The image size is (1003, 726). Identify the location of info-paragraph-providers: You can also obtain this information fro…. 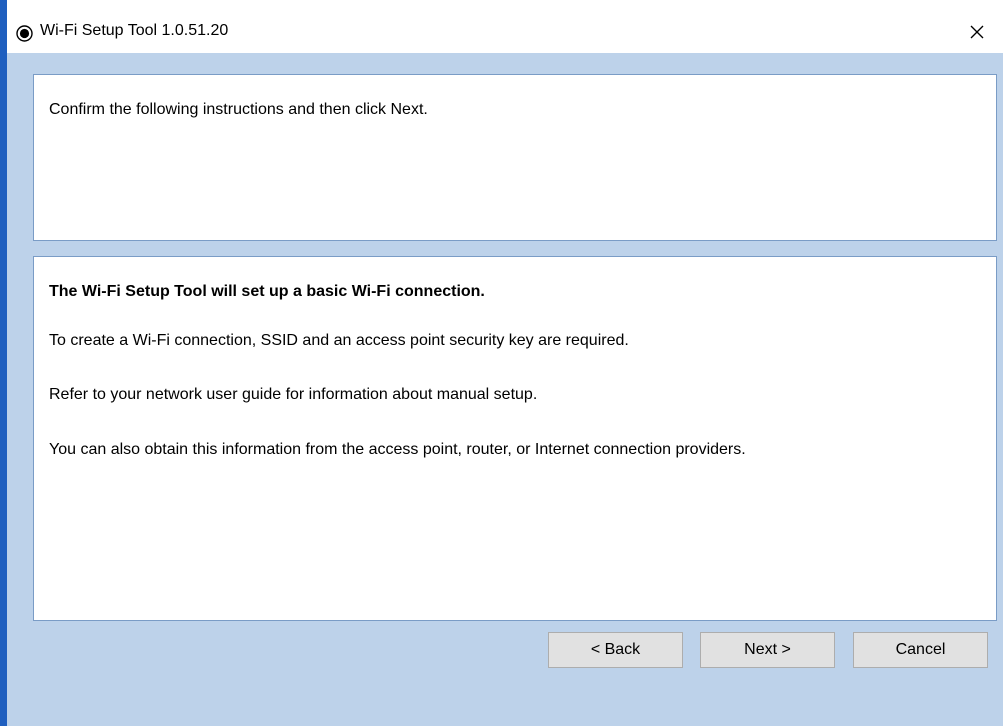
(397, 449).